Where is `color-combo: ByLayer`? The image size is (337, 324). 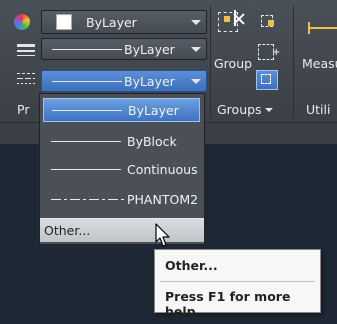
color-combo: ByLayer is located at coordinates (124, 22).